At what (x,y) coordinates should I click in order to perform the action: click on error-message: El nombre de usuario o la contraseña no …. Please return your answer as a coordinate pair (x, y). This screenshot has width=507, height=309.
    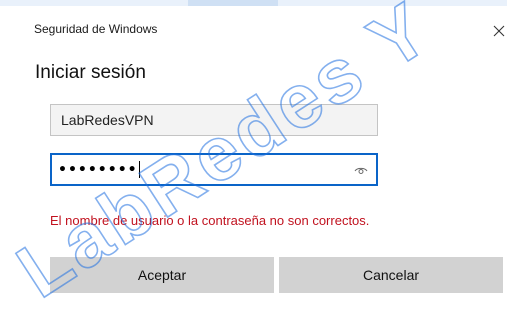
    Looking at the image, I should click on (210, 220).